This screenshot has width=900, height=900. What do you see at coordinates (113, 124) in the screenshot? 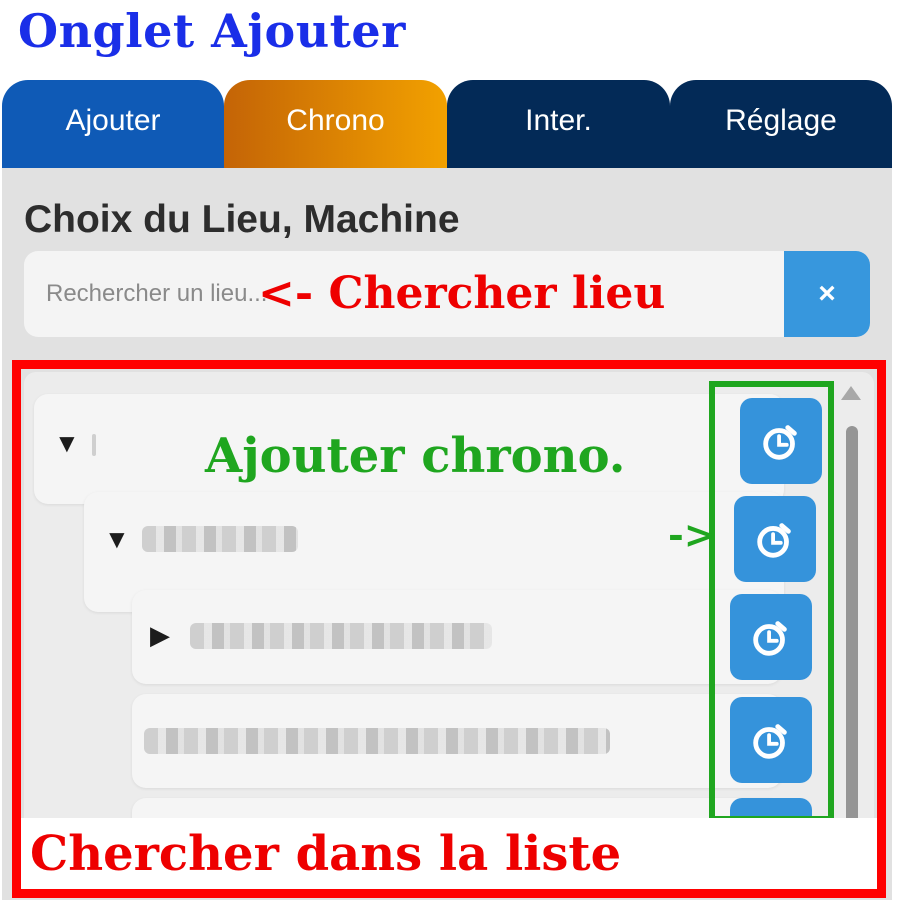
I see `tab-ajouter: Ajouter` at bounding box center [113, 124].